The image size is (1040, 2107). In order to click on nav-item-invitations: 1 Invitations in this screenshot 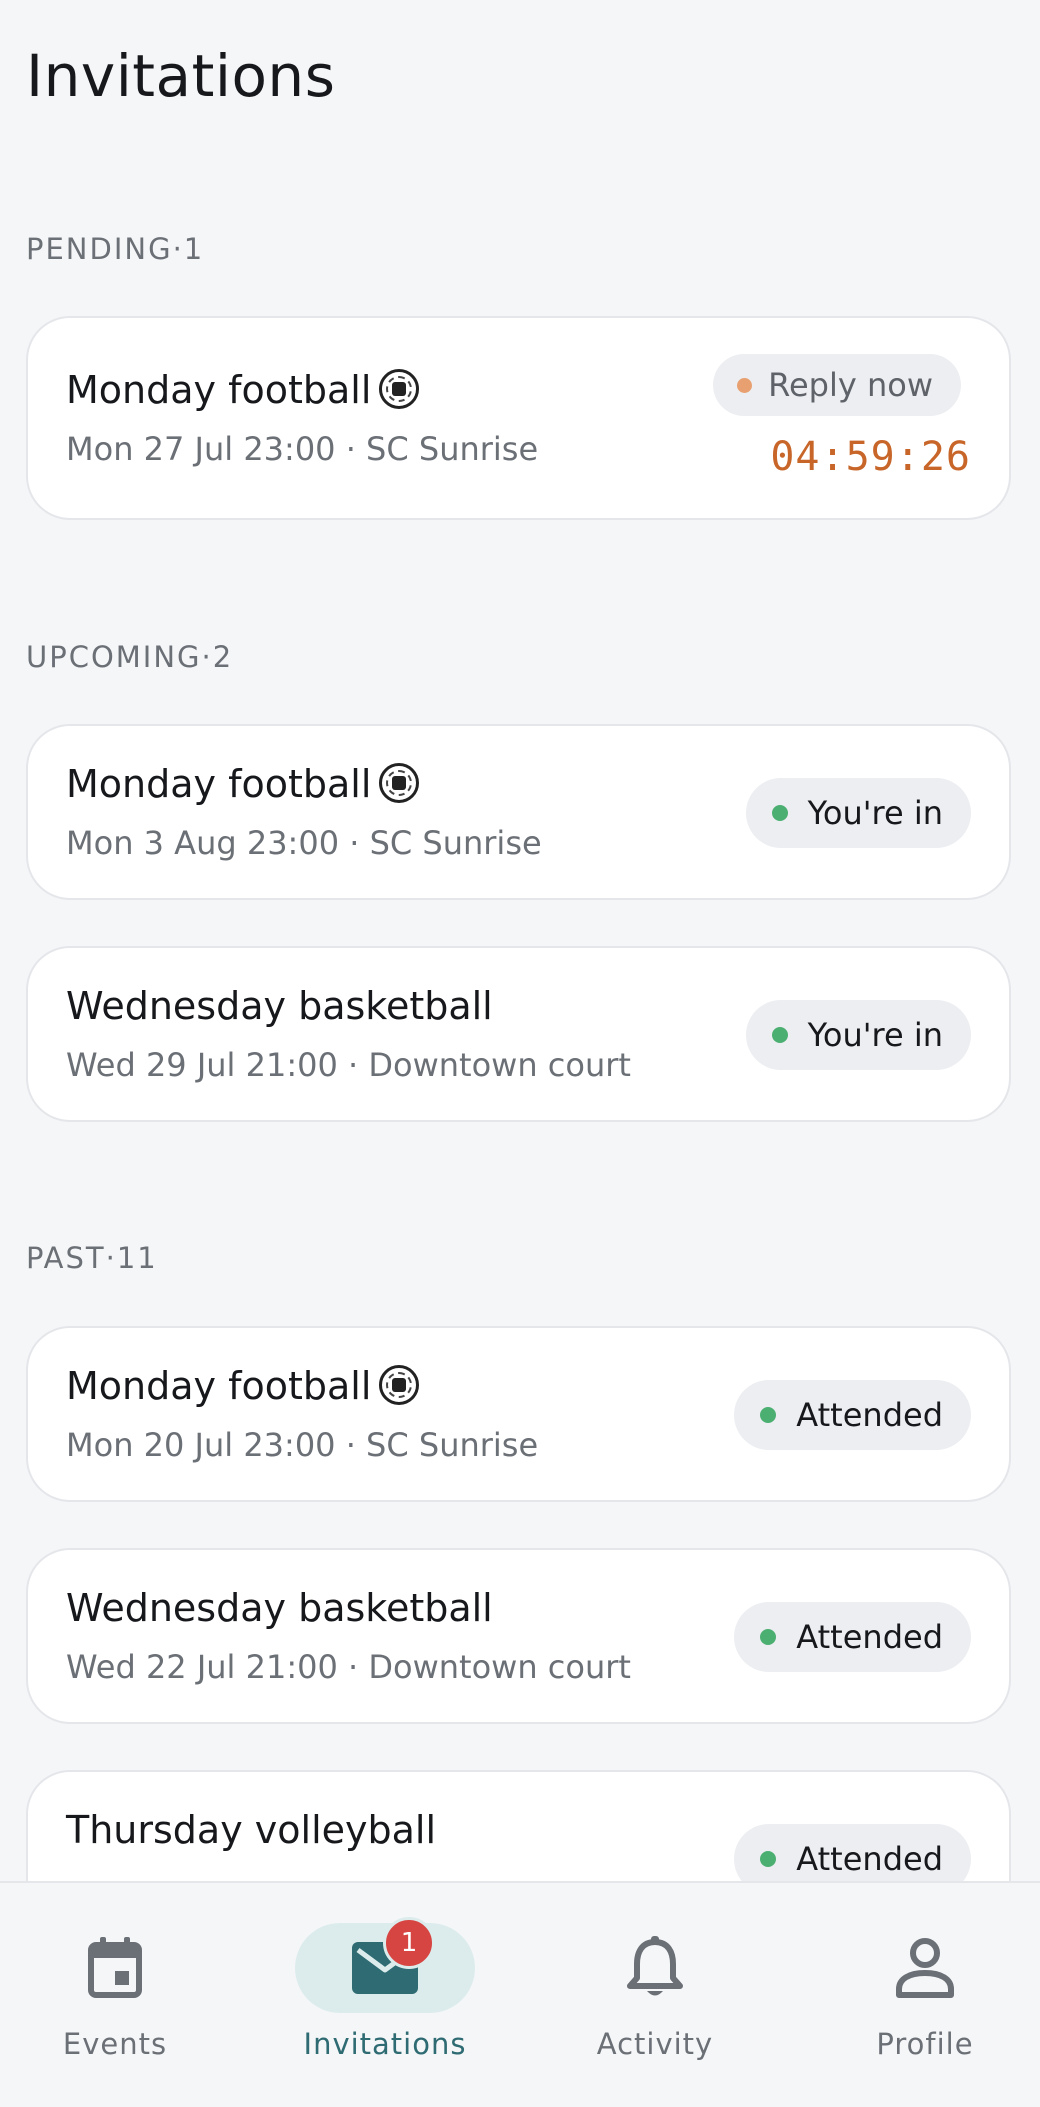, I will do `click(385, 1995)`.